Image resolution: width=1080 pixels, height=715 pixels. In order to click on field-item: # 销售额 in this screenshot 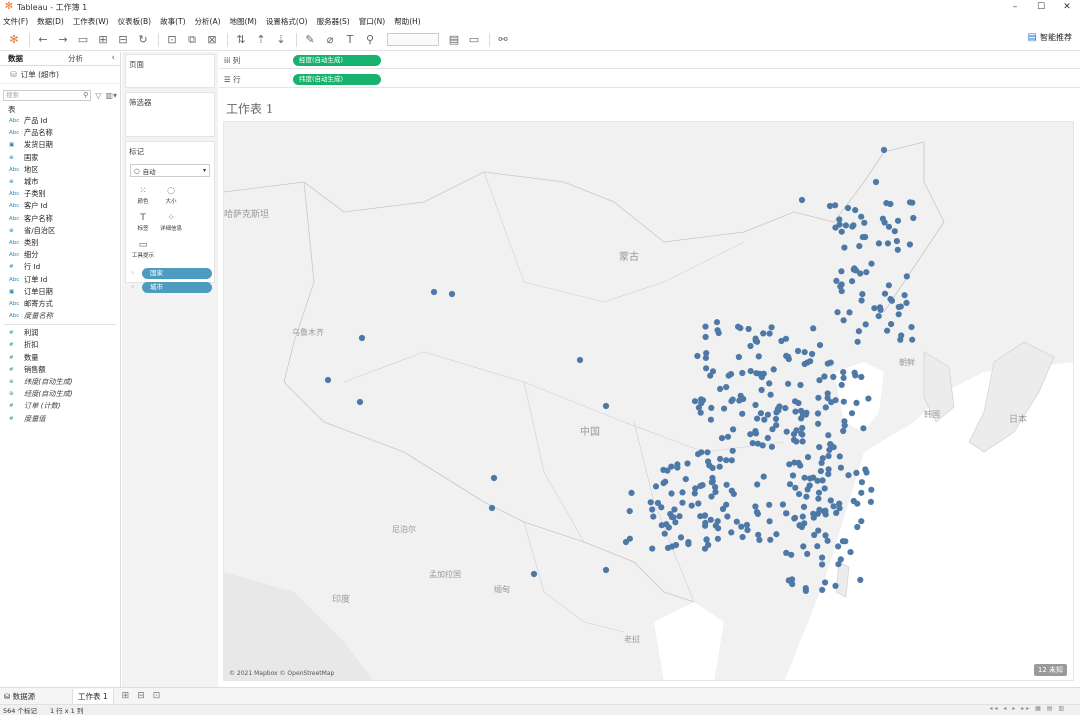, I will do `click(60, 370)`.